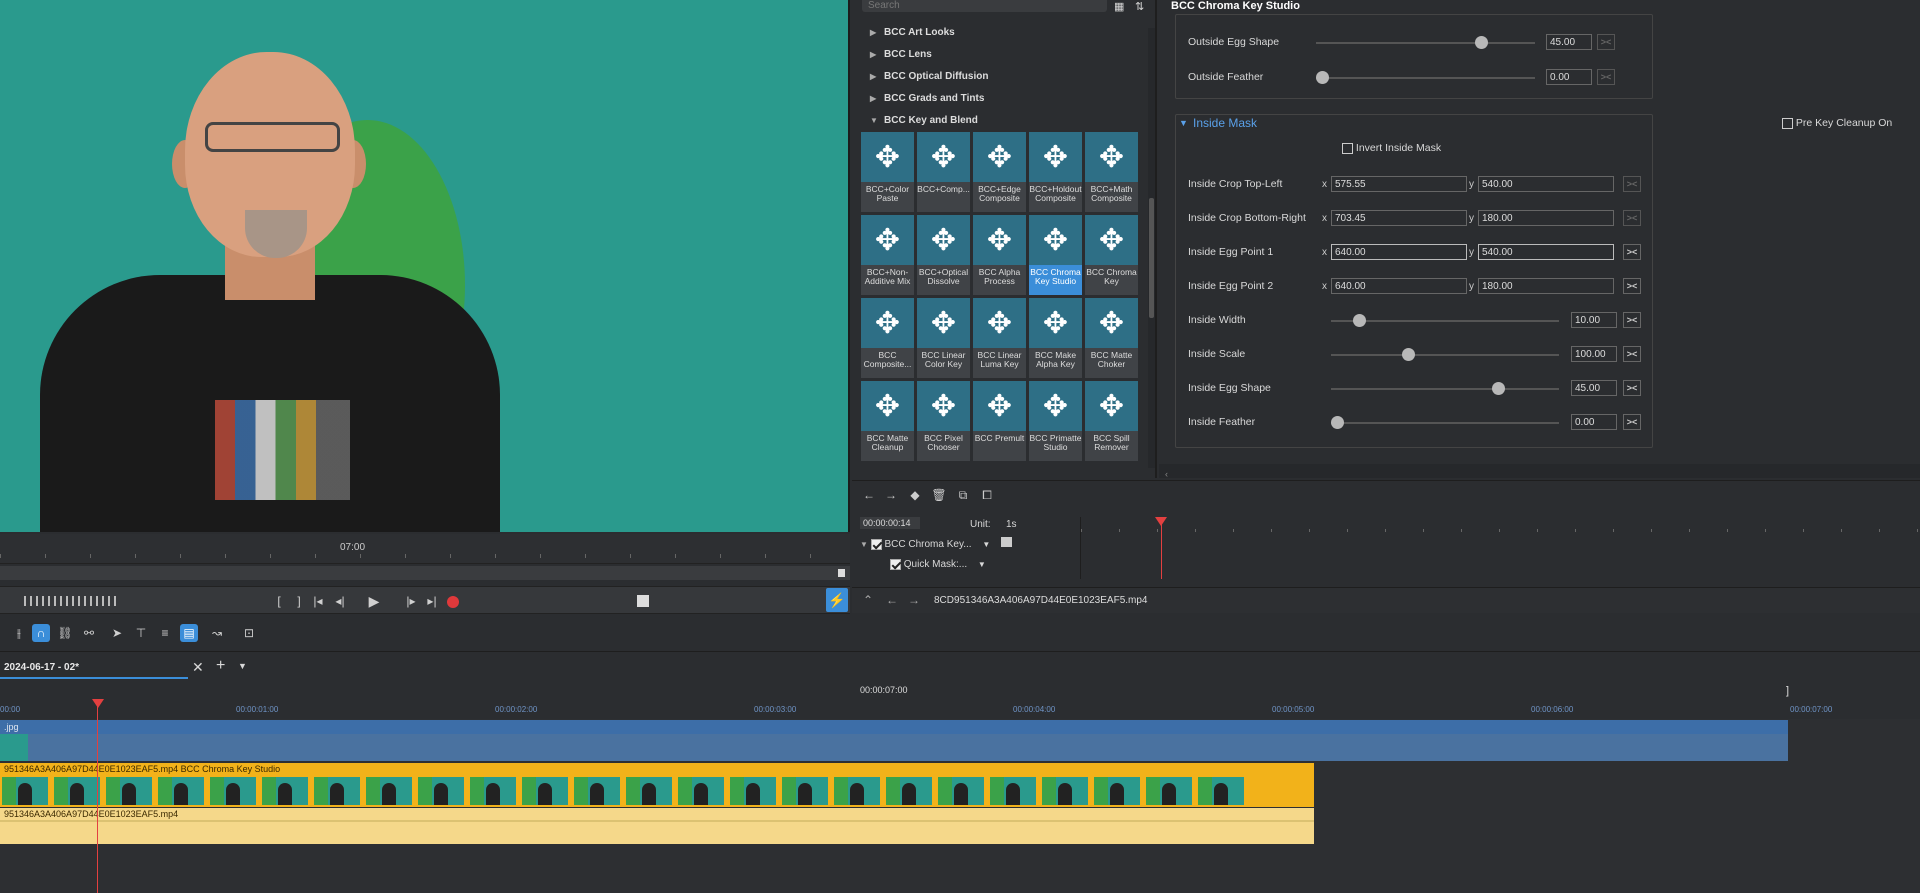 The image size is (1920, 893). I want to click on effect-tile: ✥ BCC Primatte Studio, so click(1055, 421).